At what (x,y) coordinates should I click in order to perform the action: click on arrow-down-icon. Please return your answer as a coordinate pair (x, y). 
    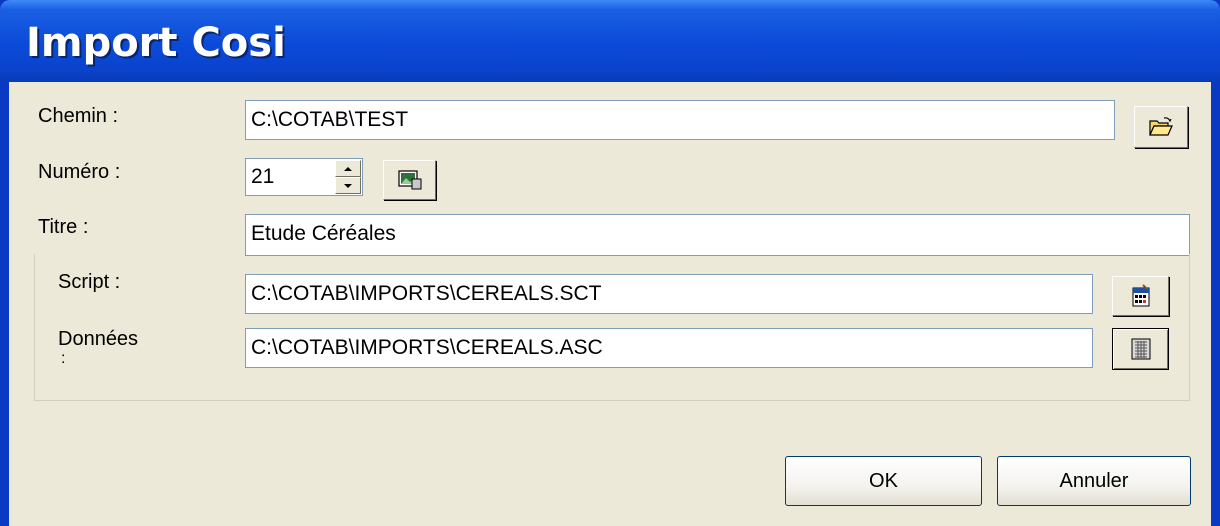
    Looking at the image, I should click on (348, 185).